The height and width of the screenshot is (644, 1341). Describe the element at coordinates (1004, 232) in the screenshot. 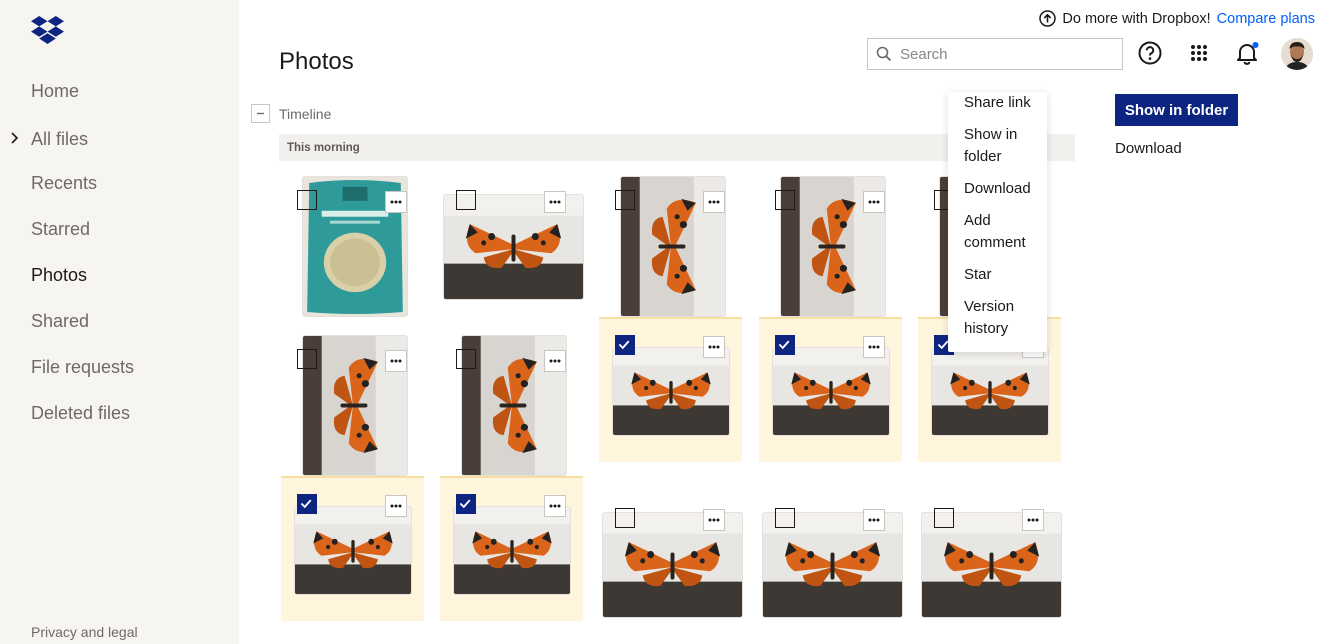

I see `menu-item-add-comment: Add comment` at that location.